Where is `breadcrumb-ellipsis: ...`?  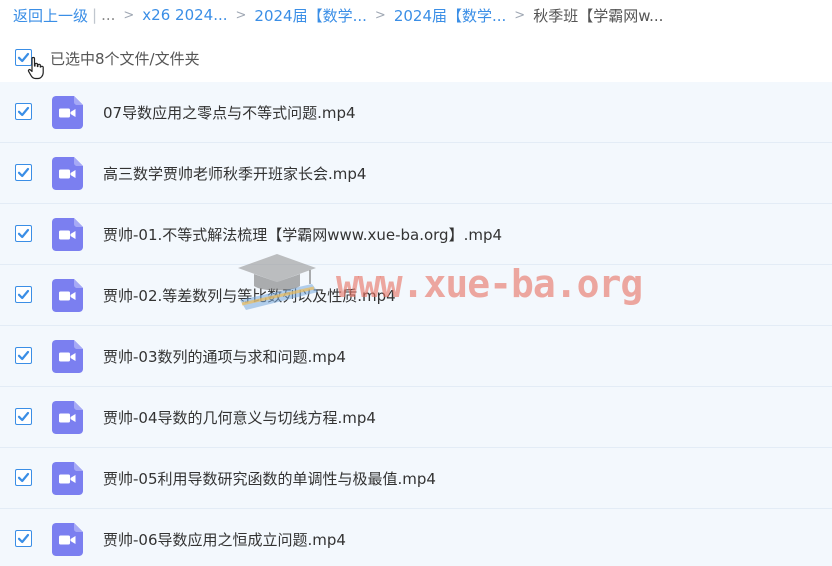 breadcrumb-ellipsis: ... is located at coordinates (108, 15).